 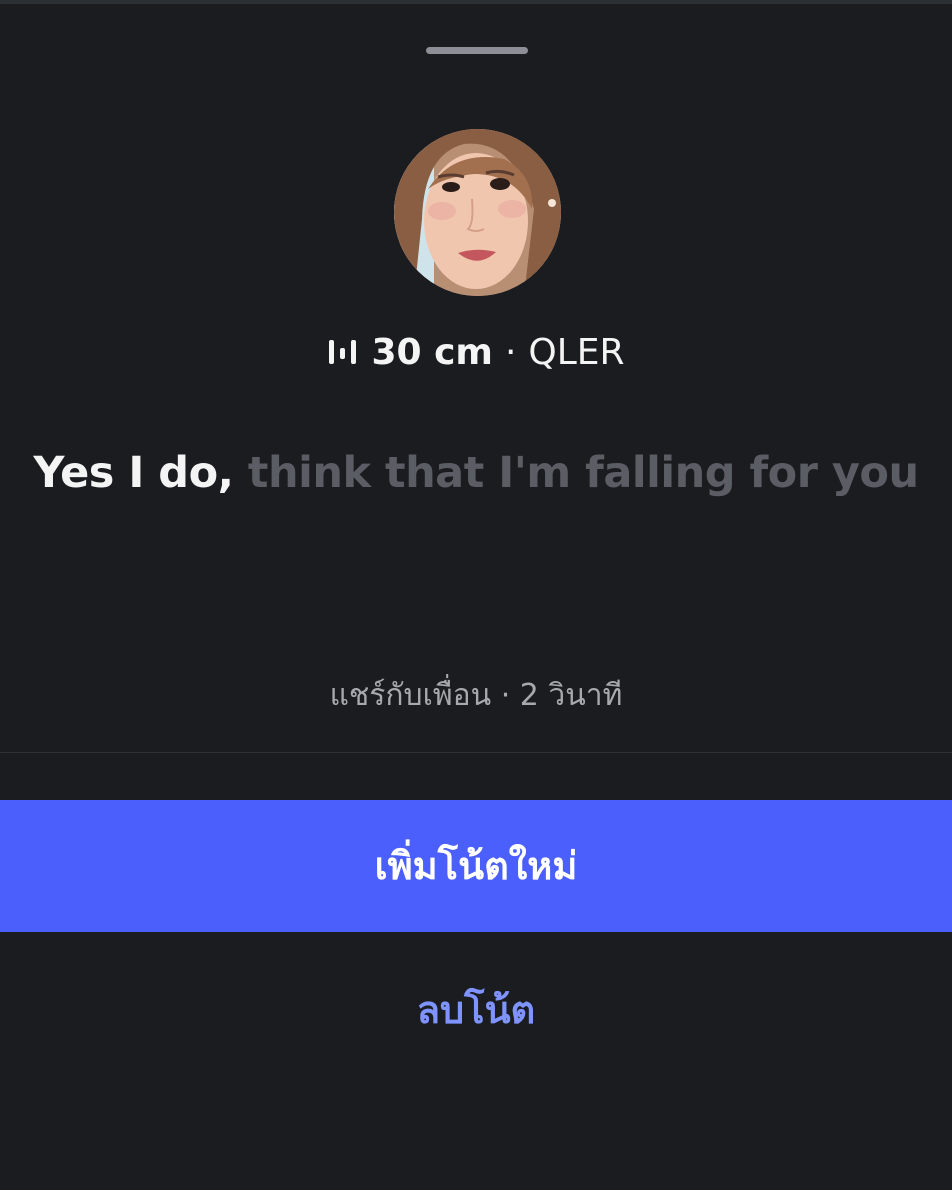 I want to click on note-meta: แชร์กับเพื่อน · 2 วินาที, so click(x=476, y=695).